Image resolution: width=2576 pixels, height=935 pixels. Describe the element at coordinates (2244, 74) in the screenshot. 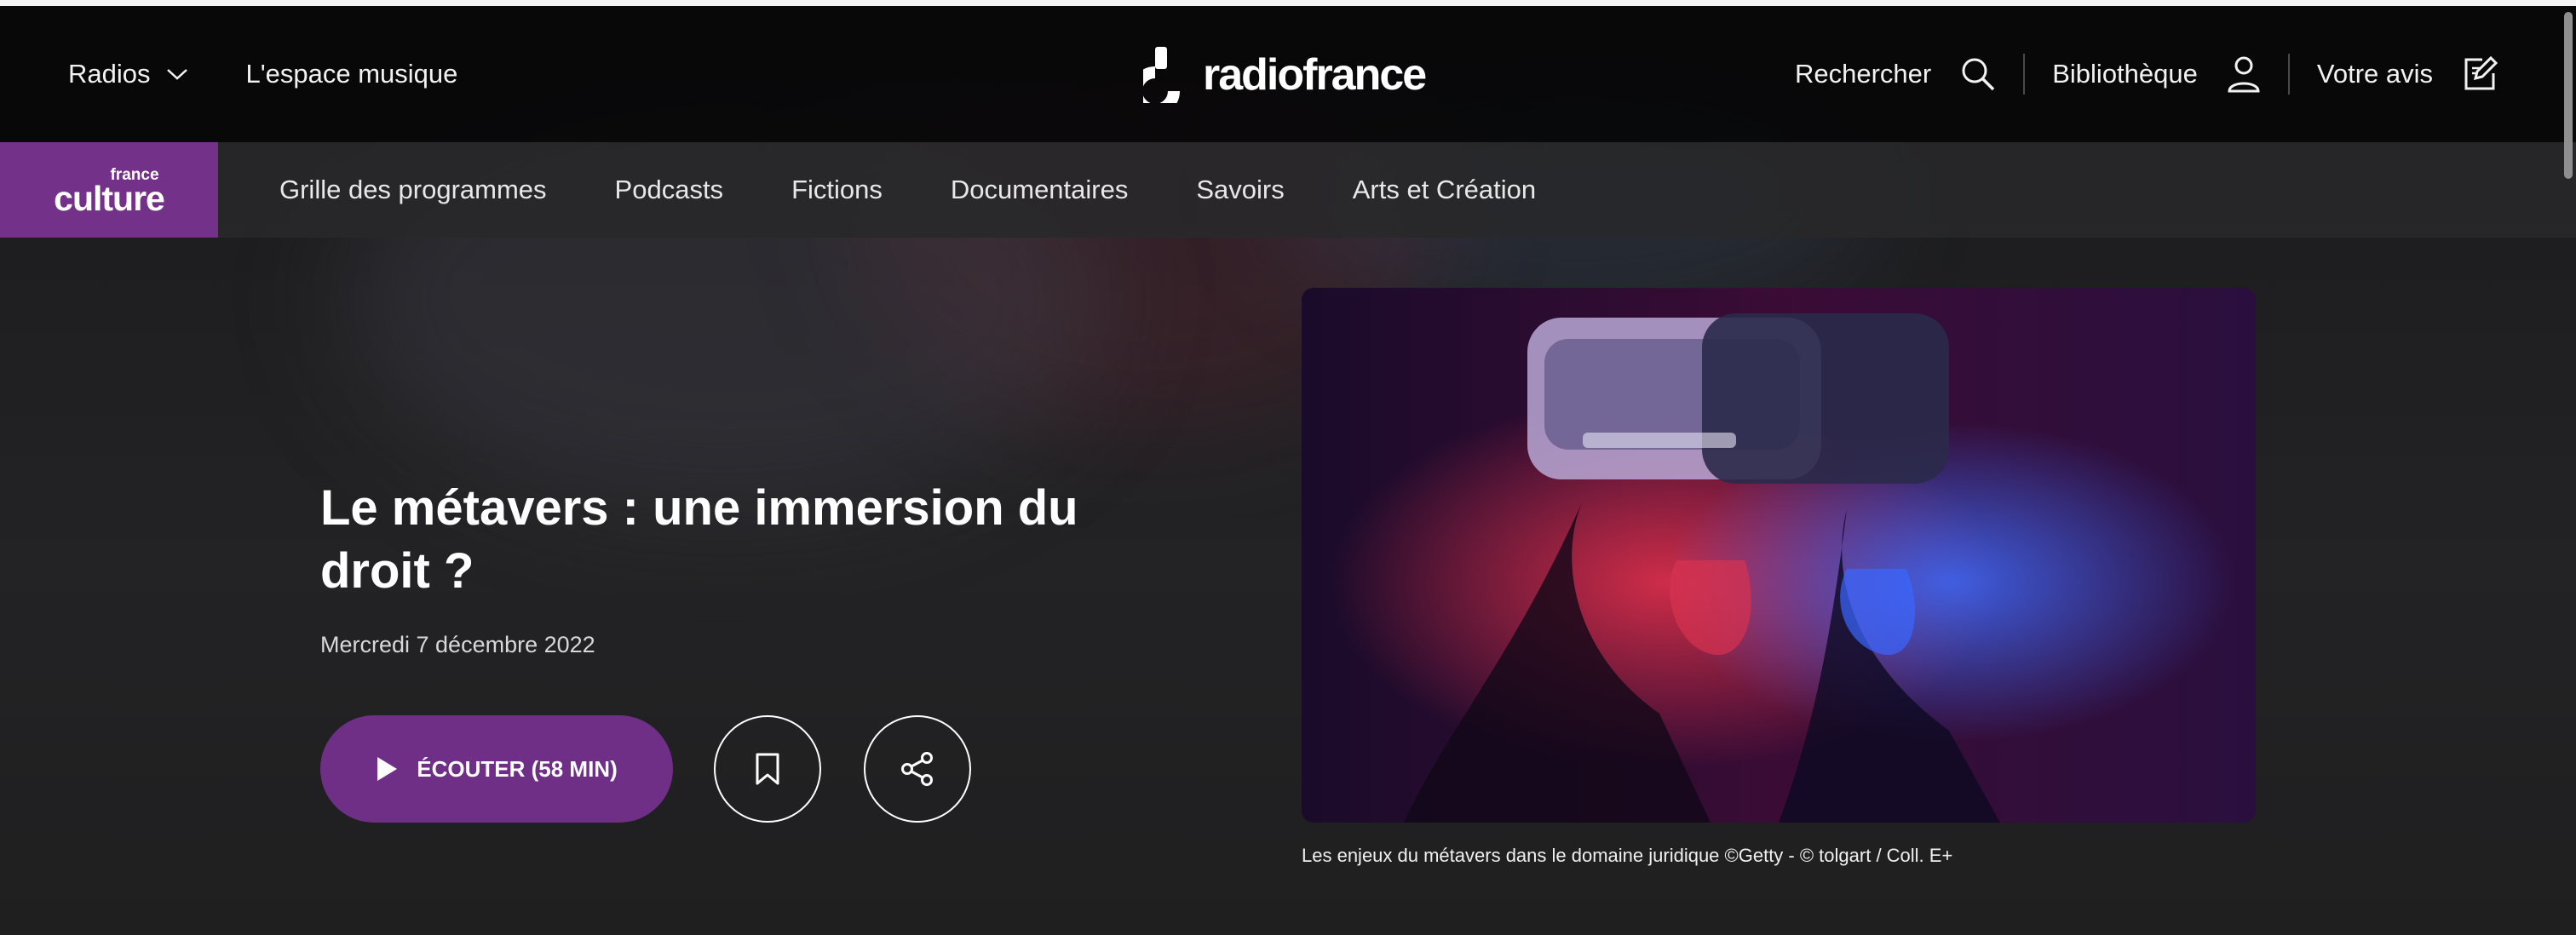

I see `user-icon` at that location.